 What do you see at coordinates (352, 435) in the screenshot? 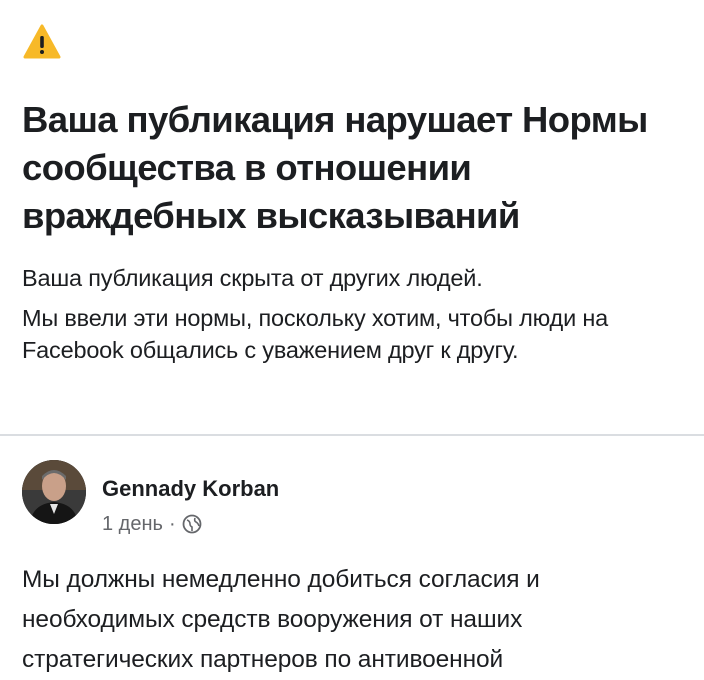
I see `divider` at bounding box center [352, 435].